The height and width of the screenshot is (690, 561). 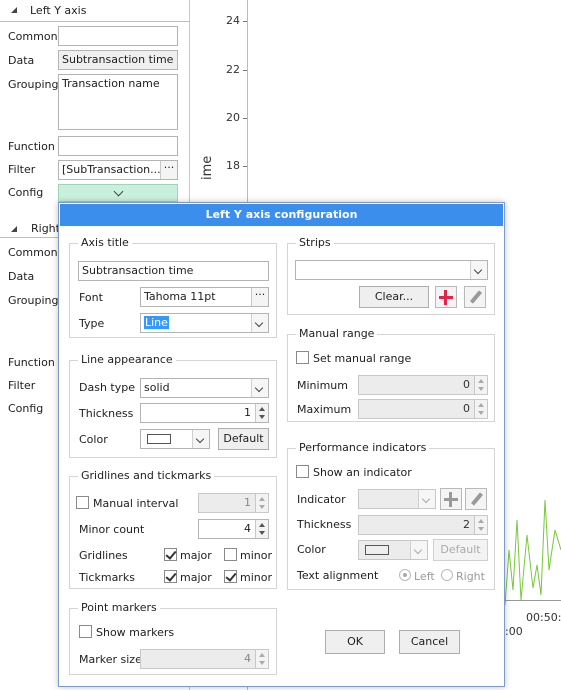 I want to click on text-alignment-label: Text alignment, so click(x=338, y=575).